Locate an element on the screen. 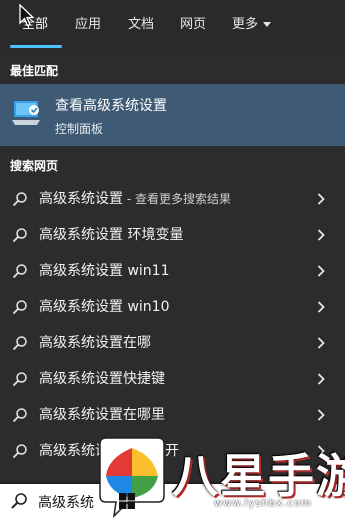 The height and width of the screenshot is (518, 345). web-result-label: 高级系统设置在哪 is located at coordinates (95, 343).